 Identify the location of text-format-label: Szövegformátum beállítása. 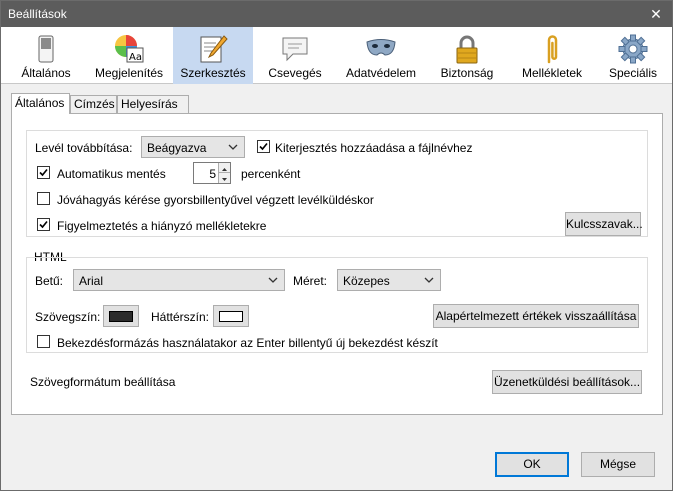
(103, 382).